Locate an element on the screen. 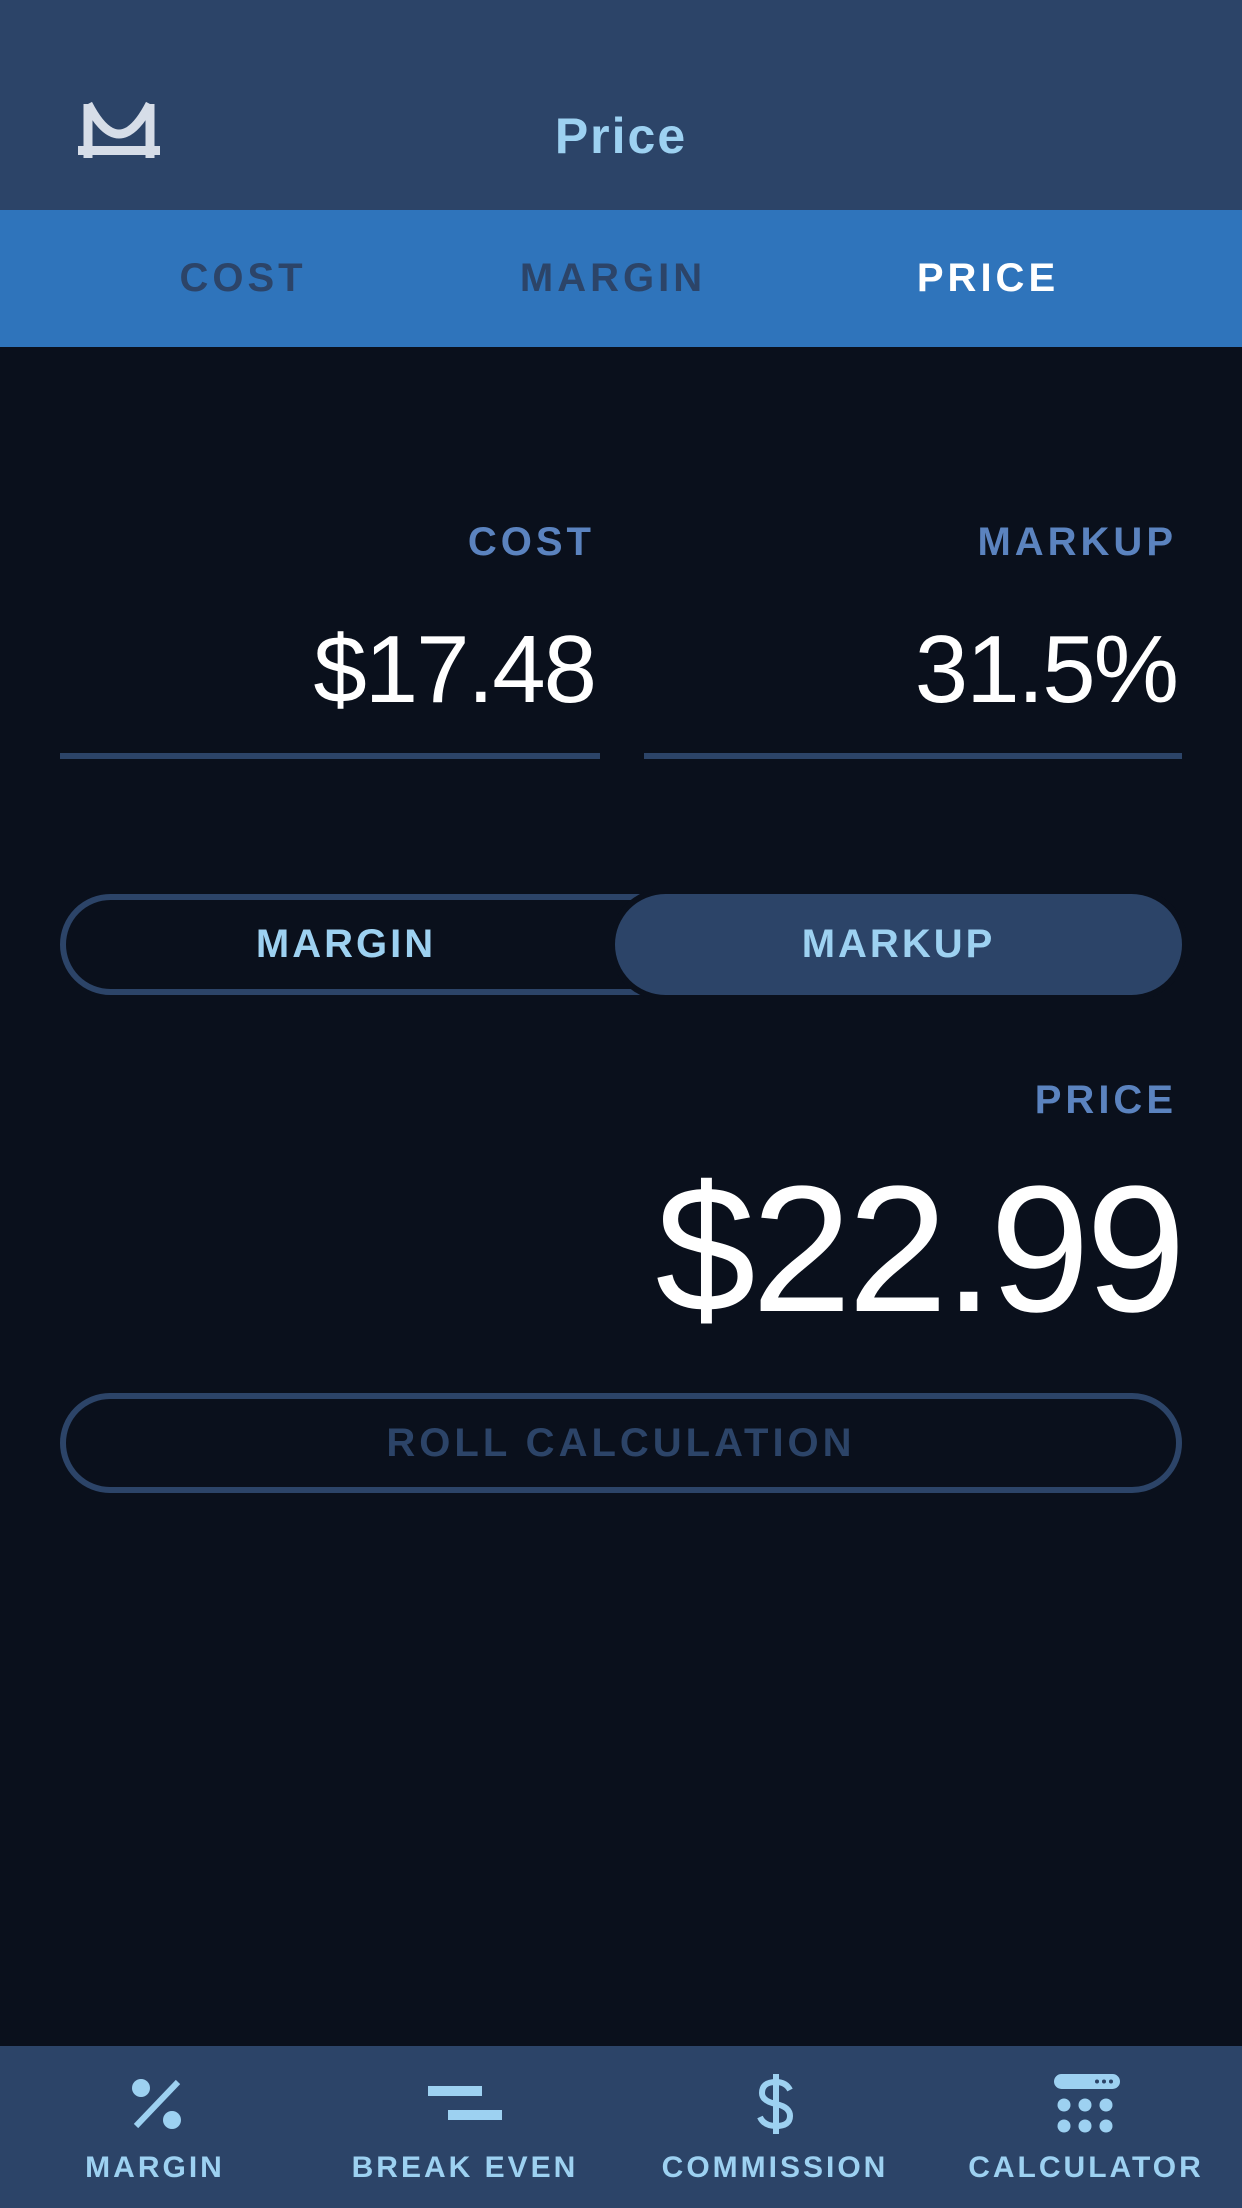 This screenshot has height=2208, width=1242. bottom-nav: MARGIN BREAK EVEN COMMISSION CALCULATOR is located at coordinates (621, 2127).